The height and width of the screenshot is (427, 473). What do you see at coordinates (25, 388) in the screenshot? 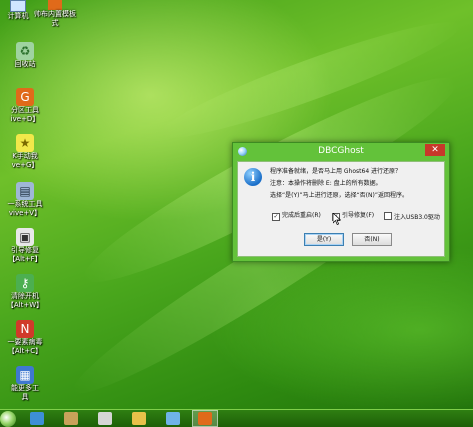
I see `desktop-icon-label: 能更多工` at bounding box center [25, 388].